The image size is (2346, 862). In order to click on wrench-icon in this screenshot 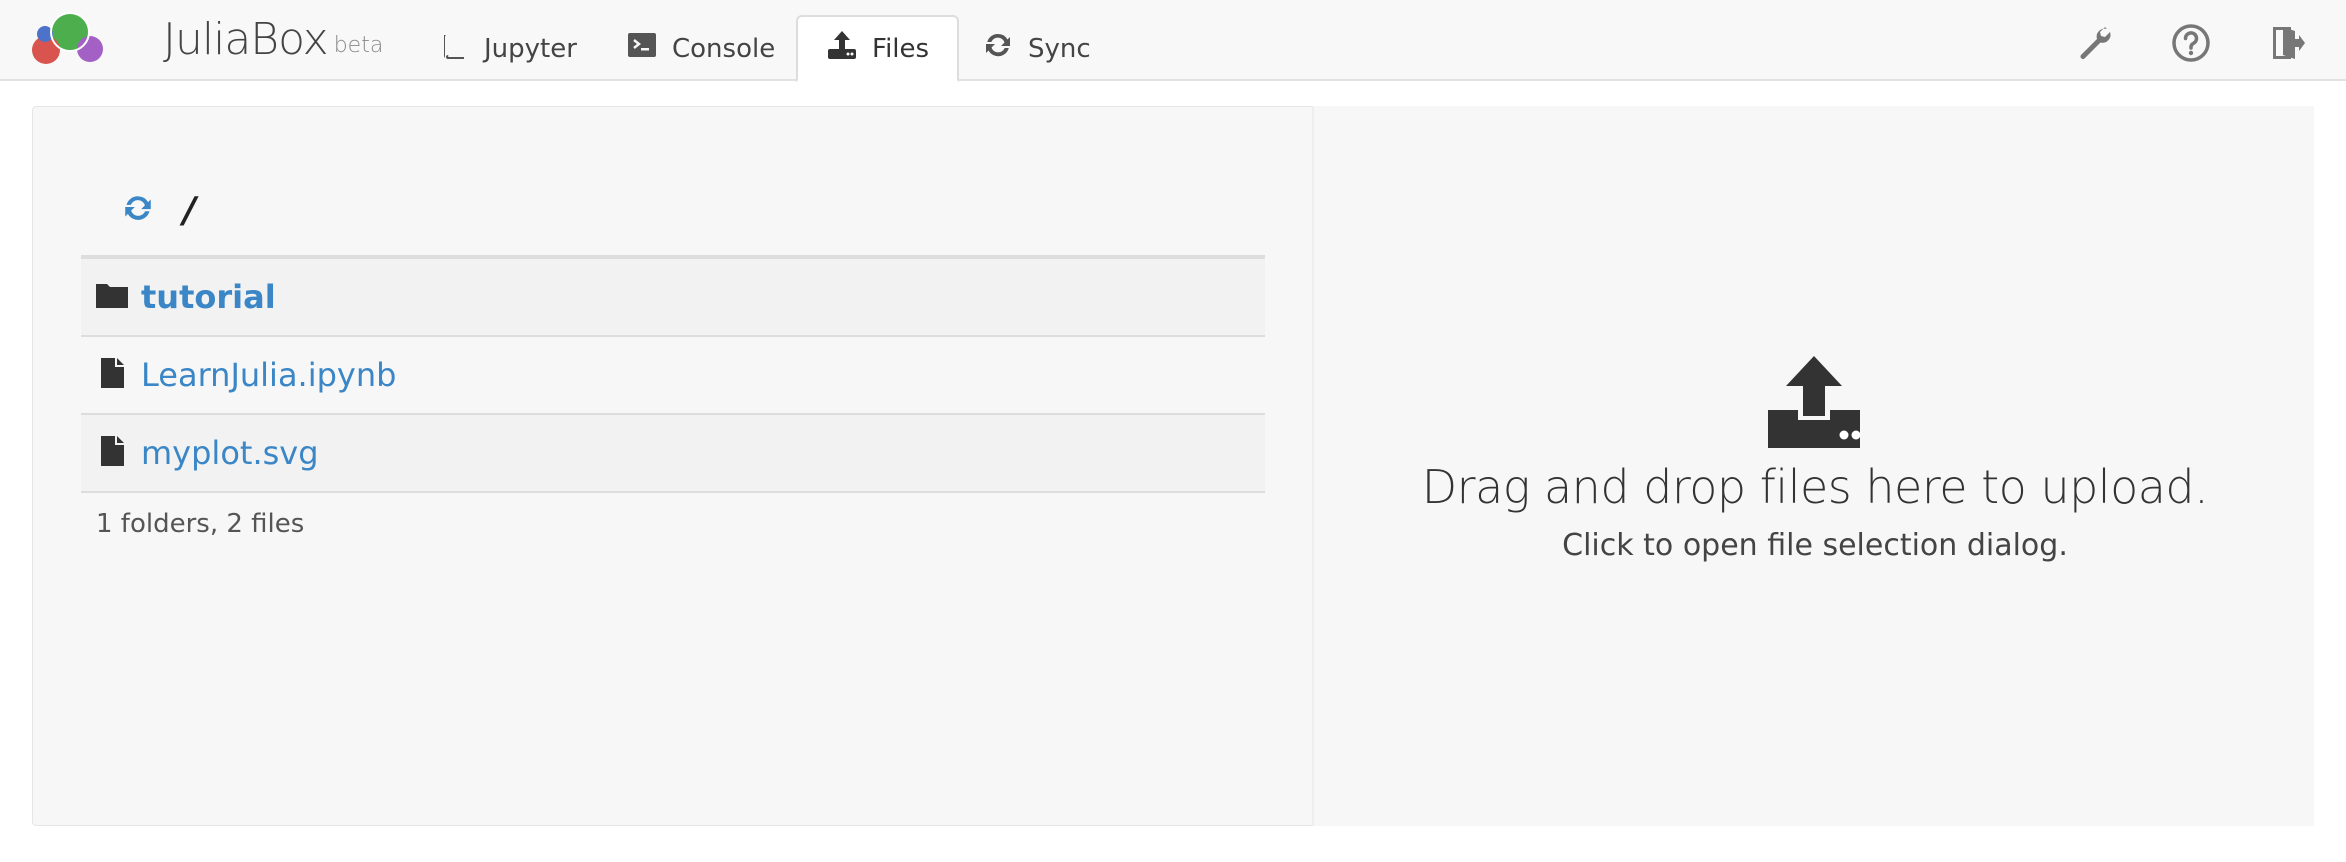, I will do `click(2095, 43)`.